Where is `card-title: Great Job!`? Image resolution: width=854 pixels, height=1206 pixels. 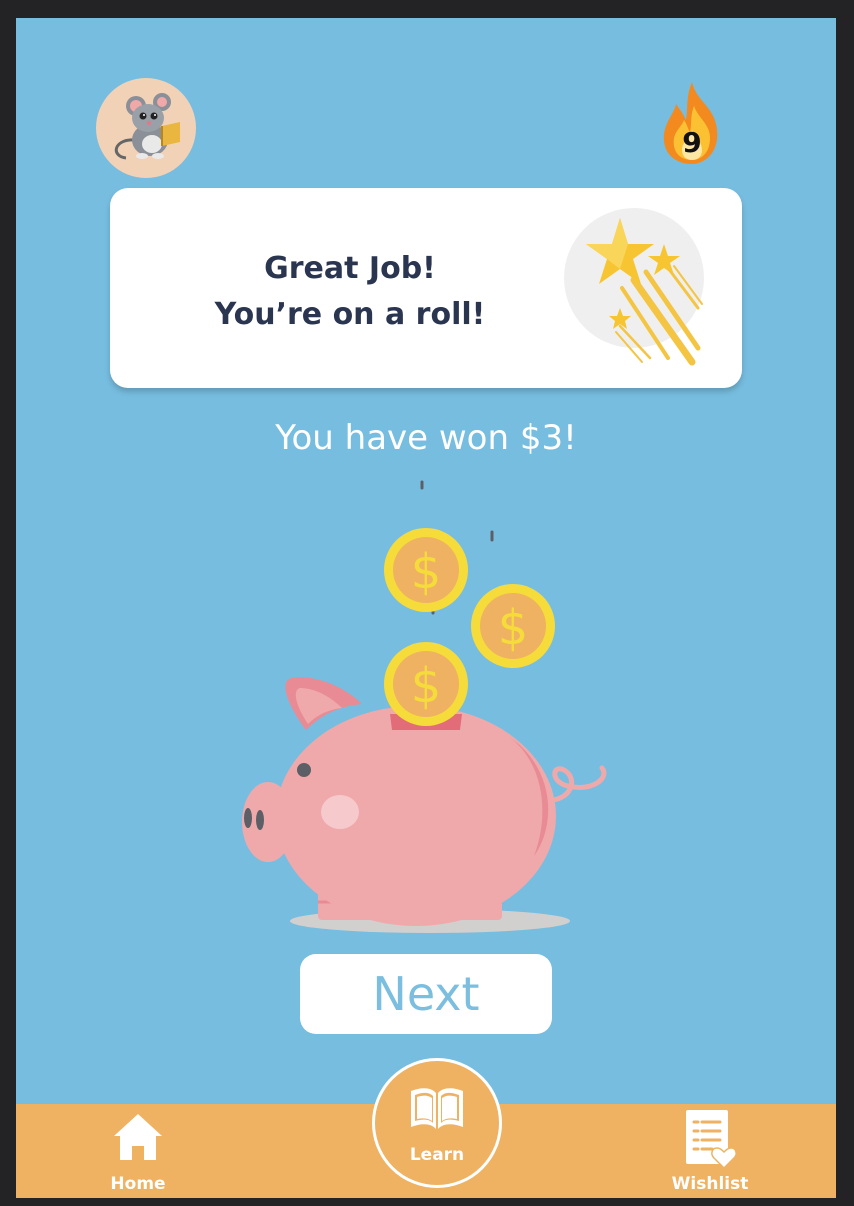 card-title: Great Job! is located at coordinates (350, 268).